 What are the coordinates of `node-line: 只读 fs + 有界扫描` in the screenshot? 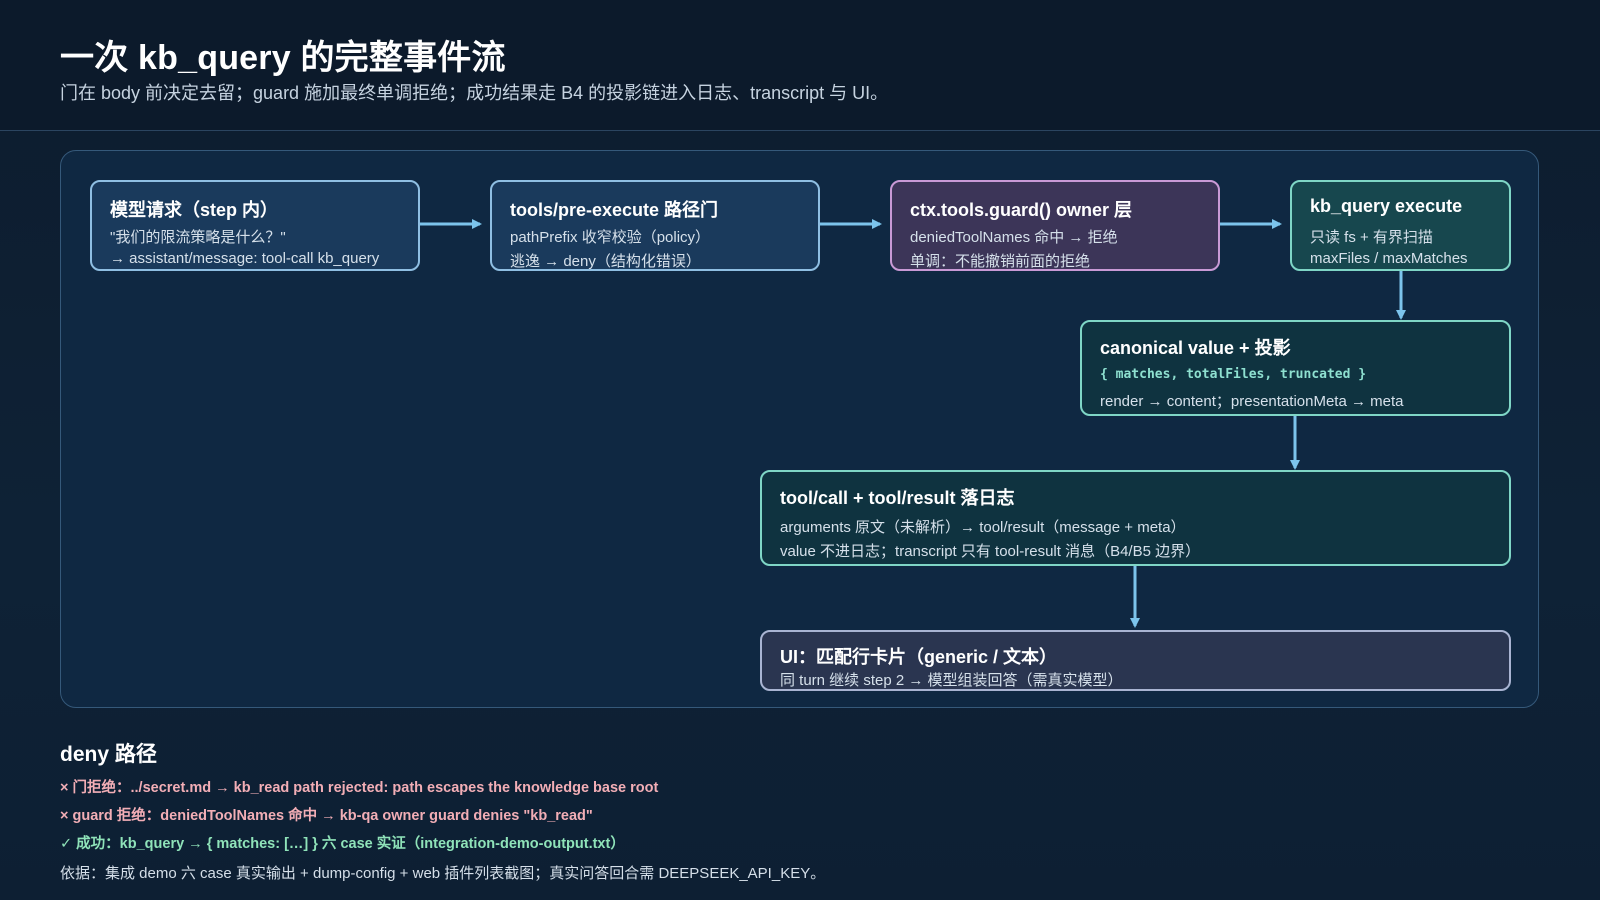 It's located at (1371, 237).